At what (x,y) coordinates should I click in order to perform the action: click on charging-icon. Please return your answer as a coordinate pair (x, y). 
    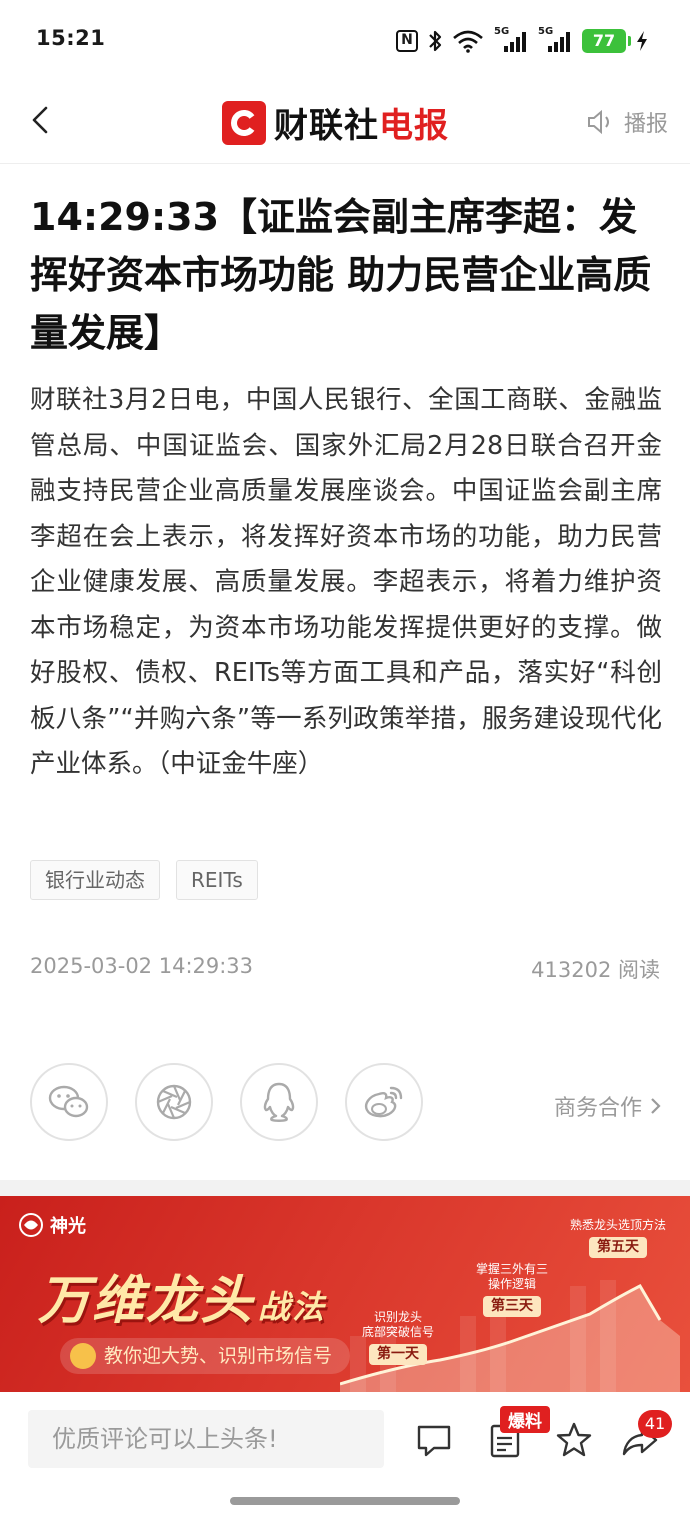
    Looking at the image, I should click on (642, 41).